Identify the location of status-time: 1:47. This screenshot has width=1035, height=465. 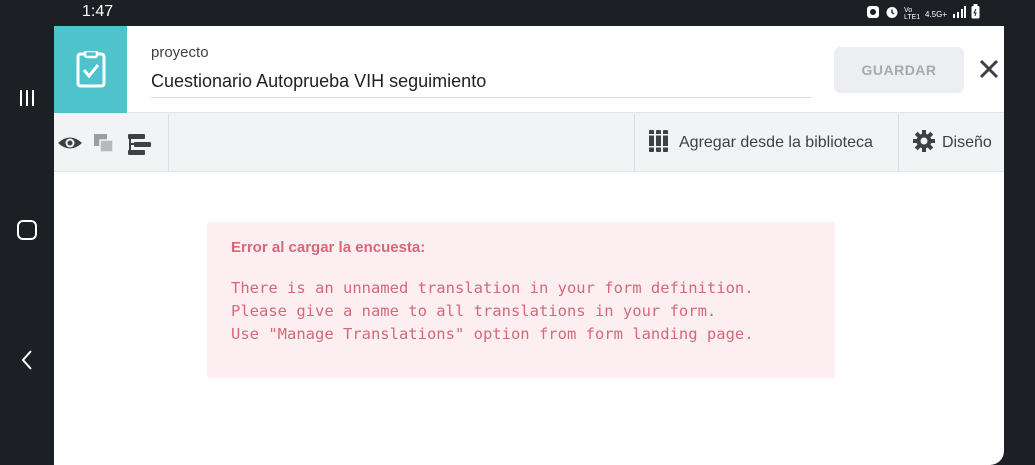
(98, 11).